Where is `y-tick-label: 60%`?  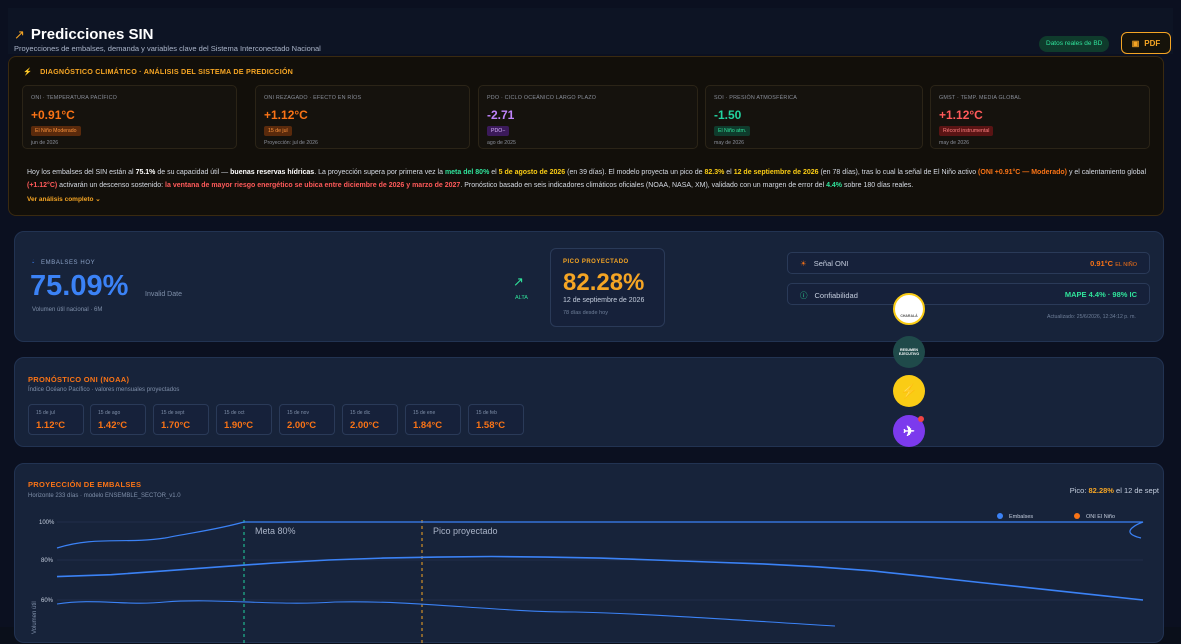 y-tick-label: 60% is located at coordinates (47, 601).